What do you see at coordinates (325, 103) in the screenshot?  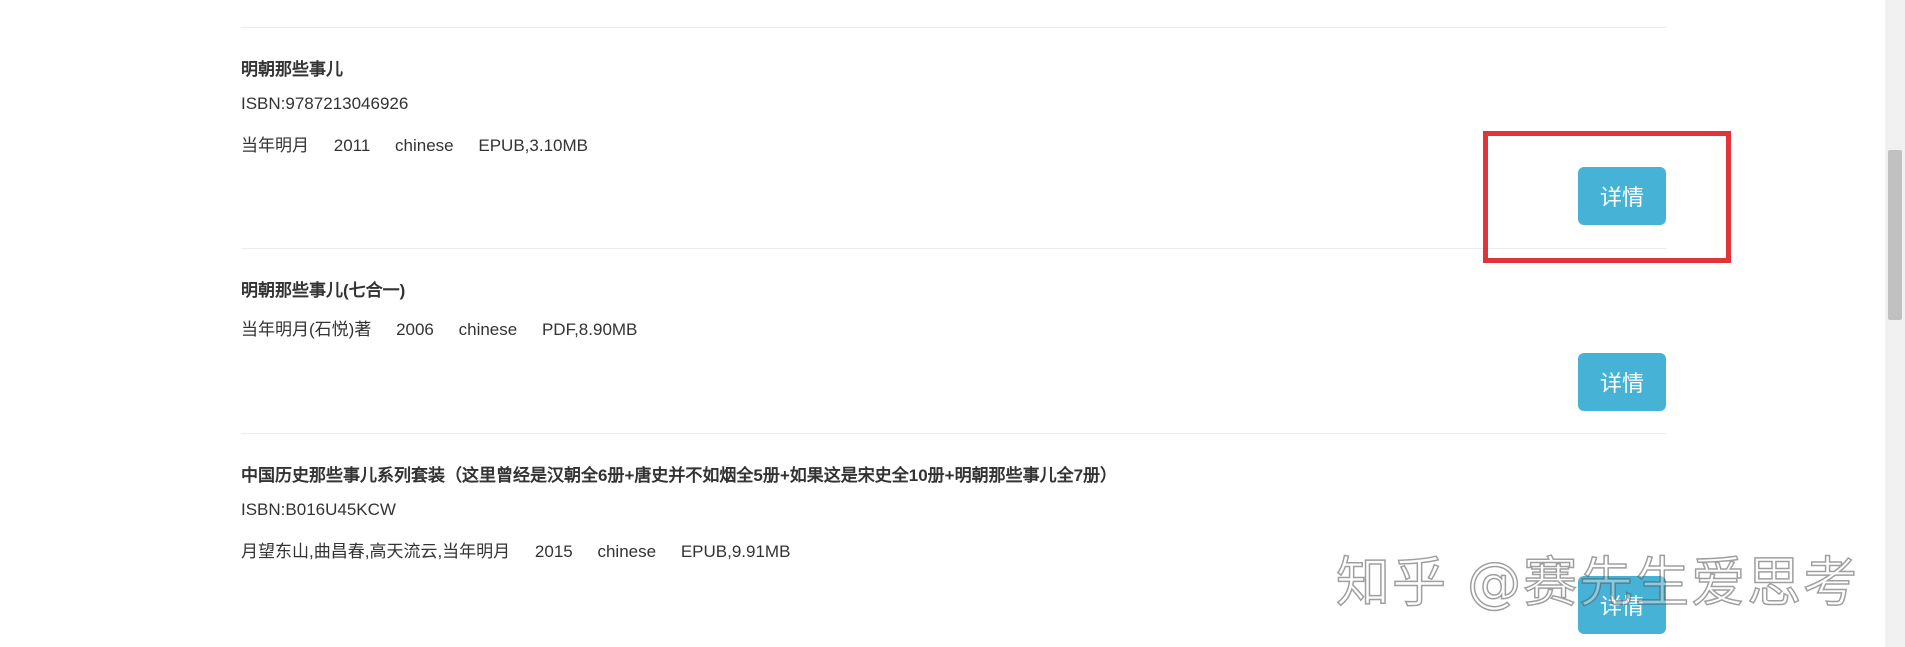 I see `book-isbn: ISBN:9787213046926` at bounding box center [325, 103].